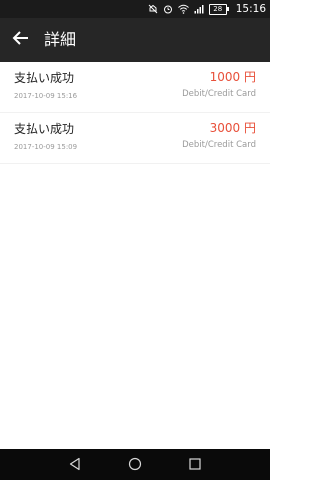  What do you see at coordinates (168, 9) in the screenshot?
I see `alarm-icon` at bounding box center [168, 9].